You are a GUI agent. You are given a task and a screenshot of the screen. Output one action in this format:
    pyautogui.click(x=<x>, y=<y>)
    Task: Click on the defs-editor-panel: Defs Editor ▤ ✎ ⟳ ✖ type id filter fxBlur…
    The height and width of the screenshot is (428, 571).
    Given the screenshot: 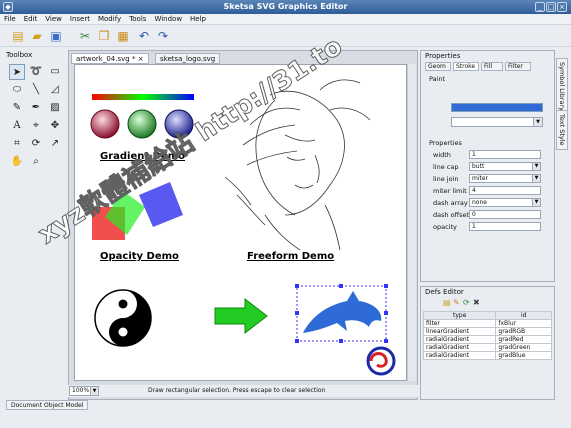 What is the action you would take?
    pyautogui.click(x=487, y=343)
    